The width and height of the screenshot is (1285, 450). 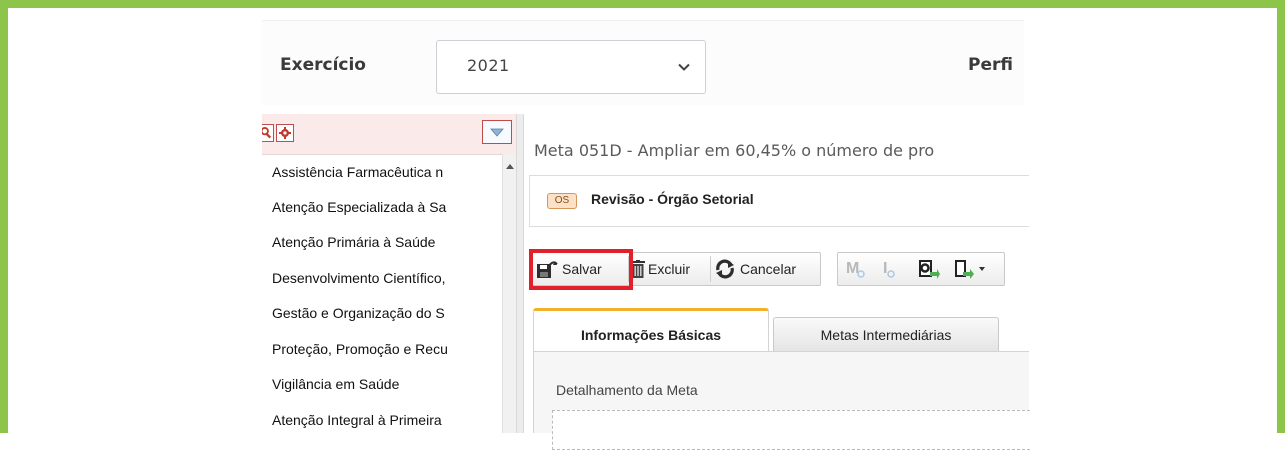 What do you see at coordinates (562, 201) in the screenshot?
I see `status-badge: OS` at bounding box center [562, 201].